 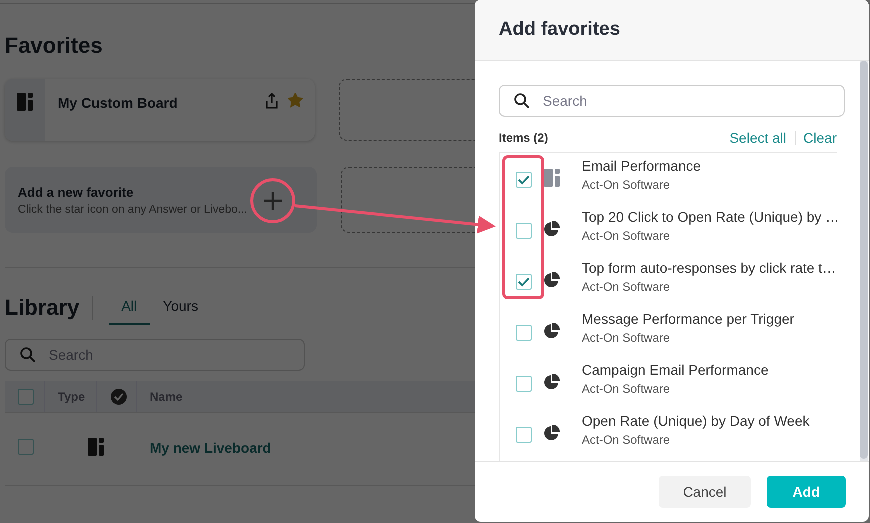 I want to click on item-count: Items (2), so click(x=523, y=137).